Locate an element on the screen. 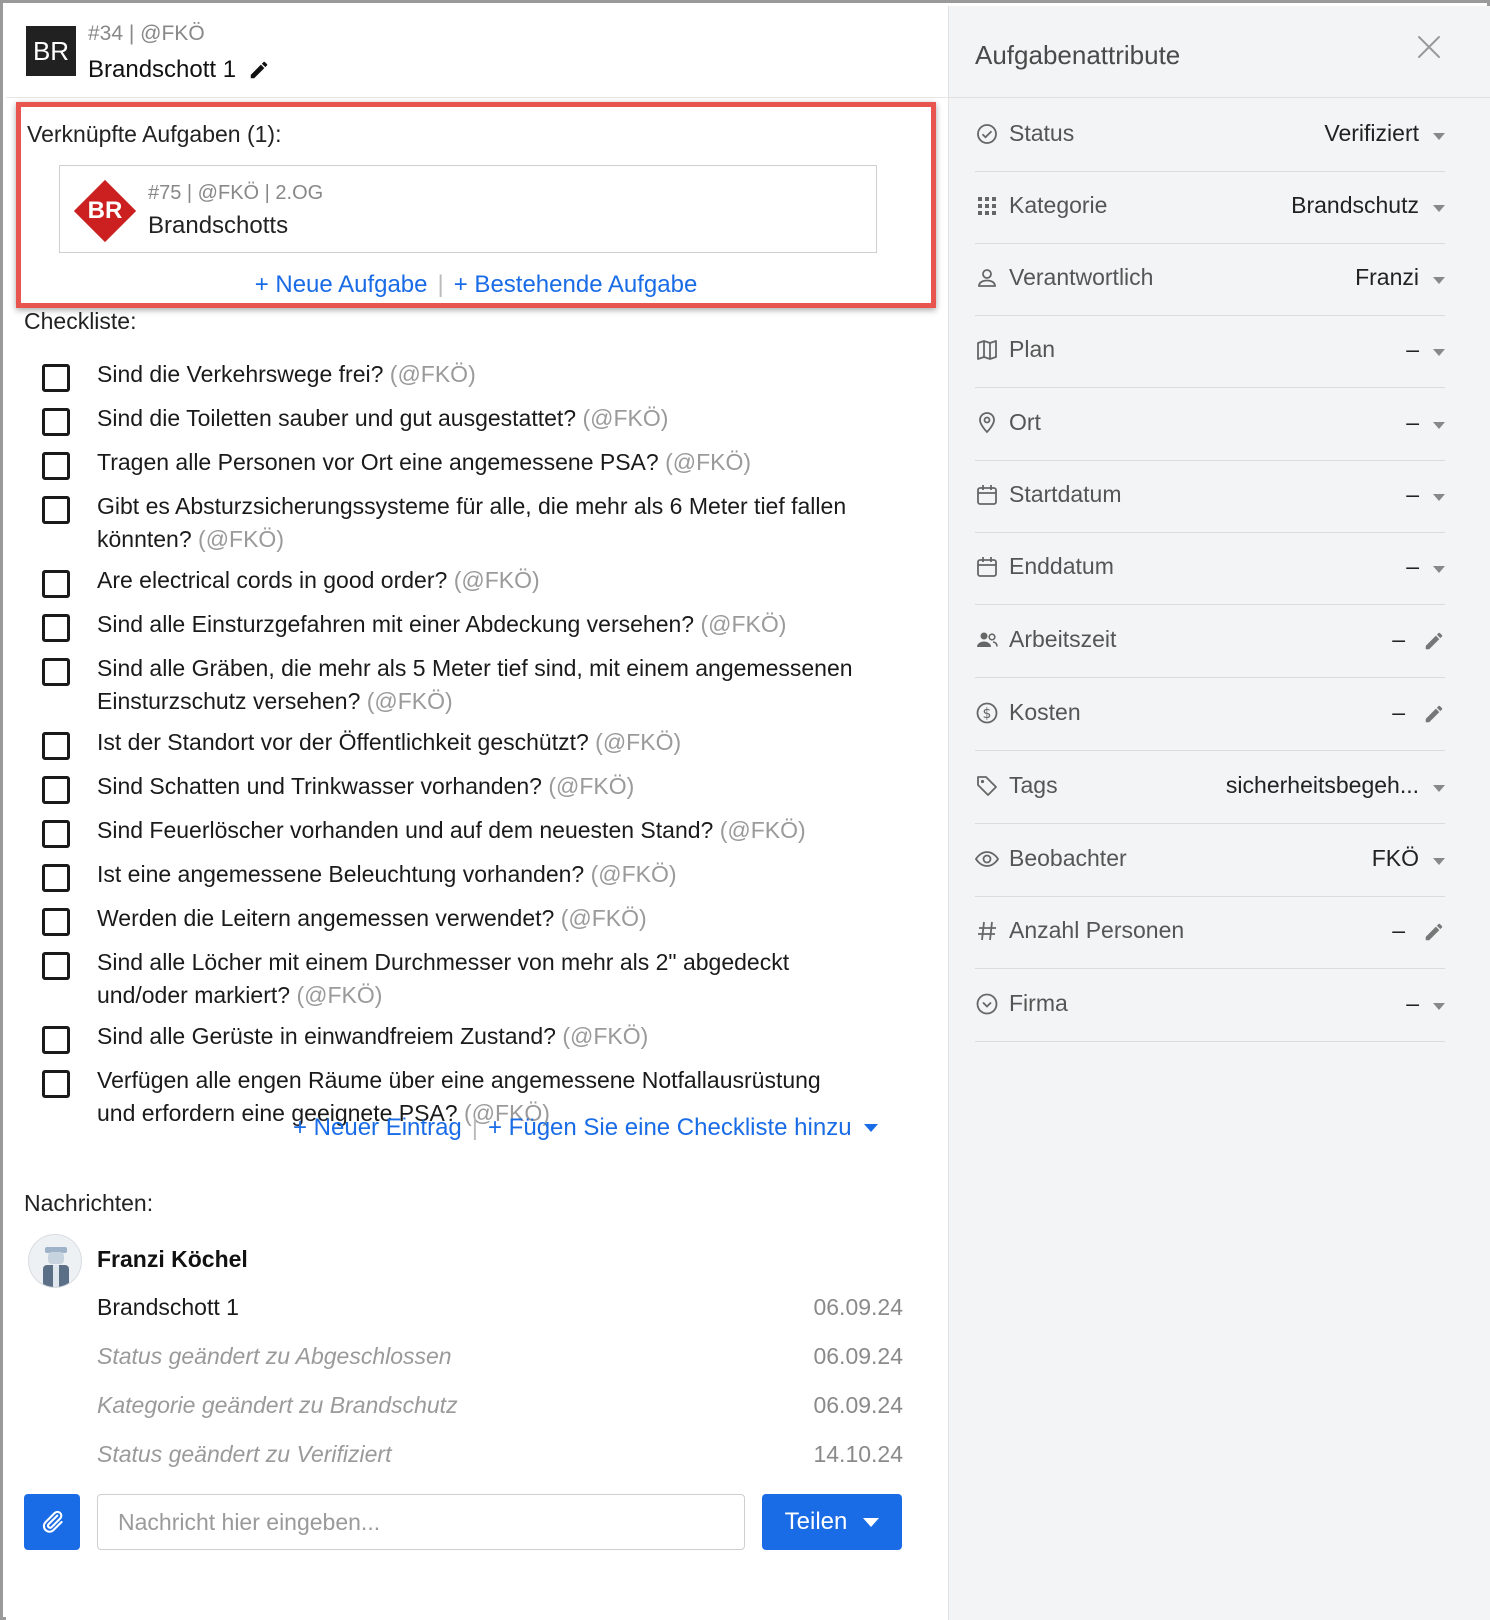 This screenshot has height=1620, width=1490. message-input is located at coordinates (421, 1522).